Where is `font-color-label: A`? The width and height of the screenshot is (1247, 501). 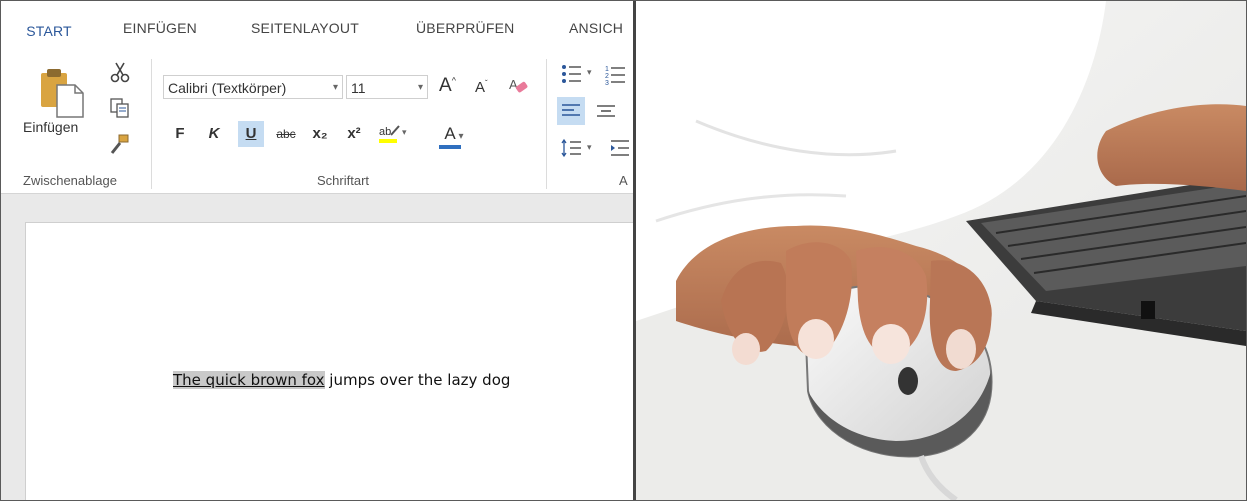 font-color-label: A is located at coordinates (450, 133).